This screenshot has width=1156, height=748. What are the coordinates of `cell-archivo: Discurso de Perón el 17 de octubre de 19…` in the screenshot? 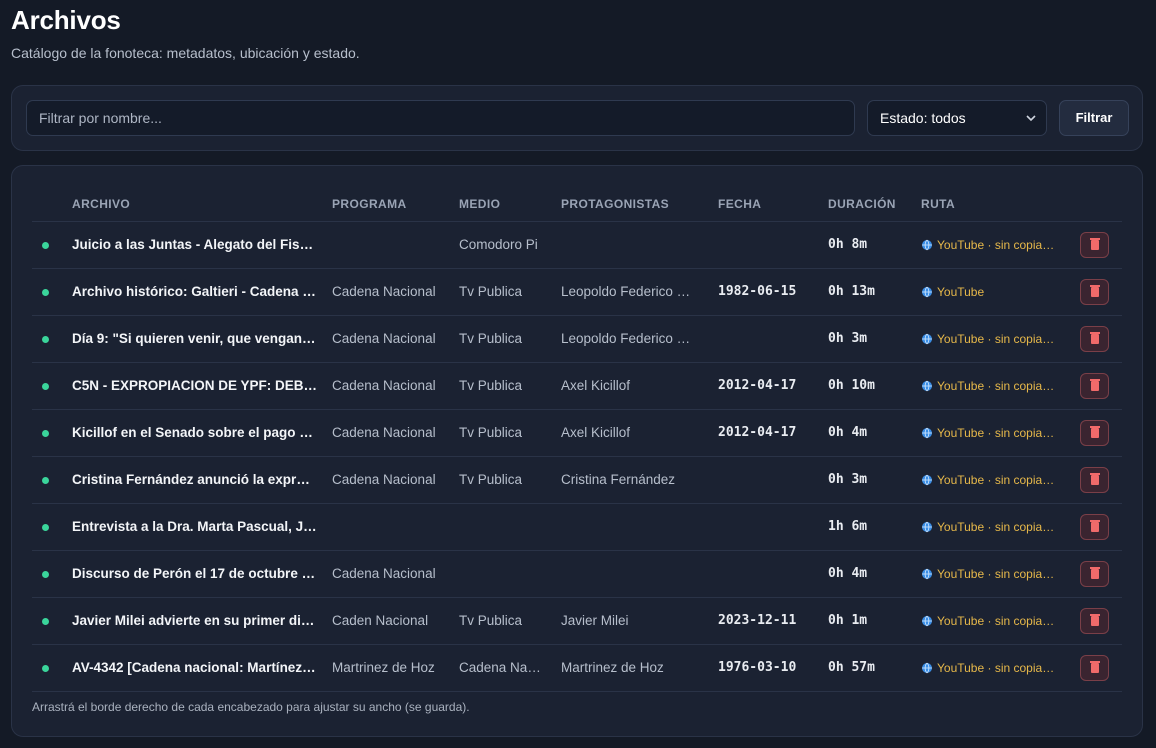 It's located at (195, 574).